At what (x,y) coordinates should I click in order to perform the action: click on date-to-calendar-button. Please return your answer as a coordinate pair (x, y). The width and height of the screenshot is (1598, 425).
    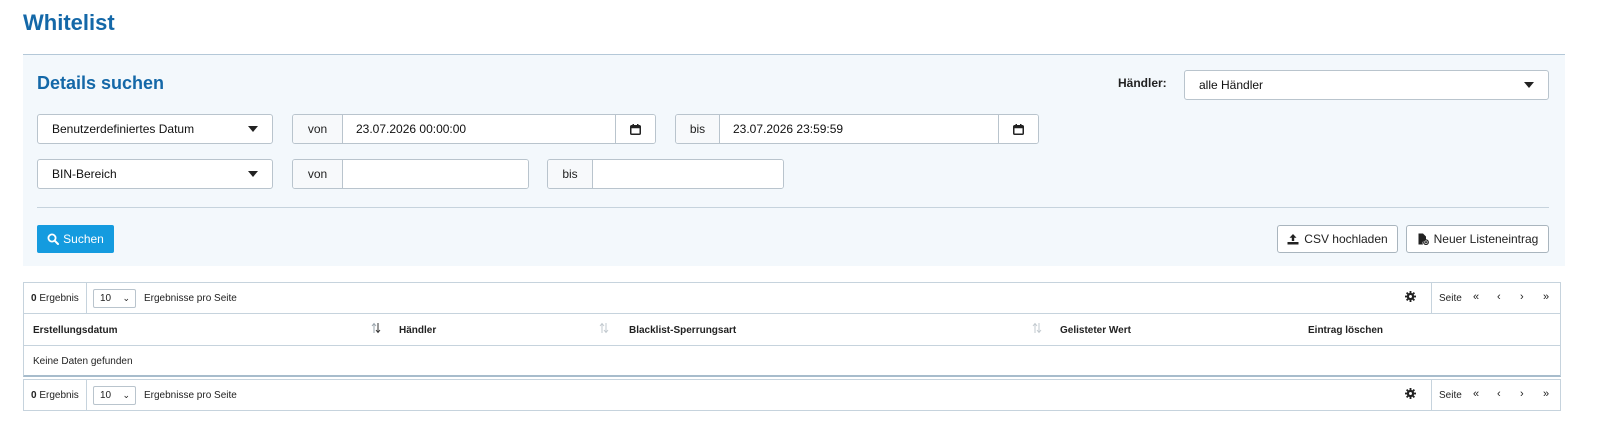
    Looking at the image, I should click on (1018, 129).